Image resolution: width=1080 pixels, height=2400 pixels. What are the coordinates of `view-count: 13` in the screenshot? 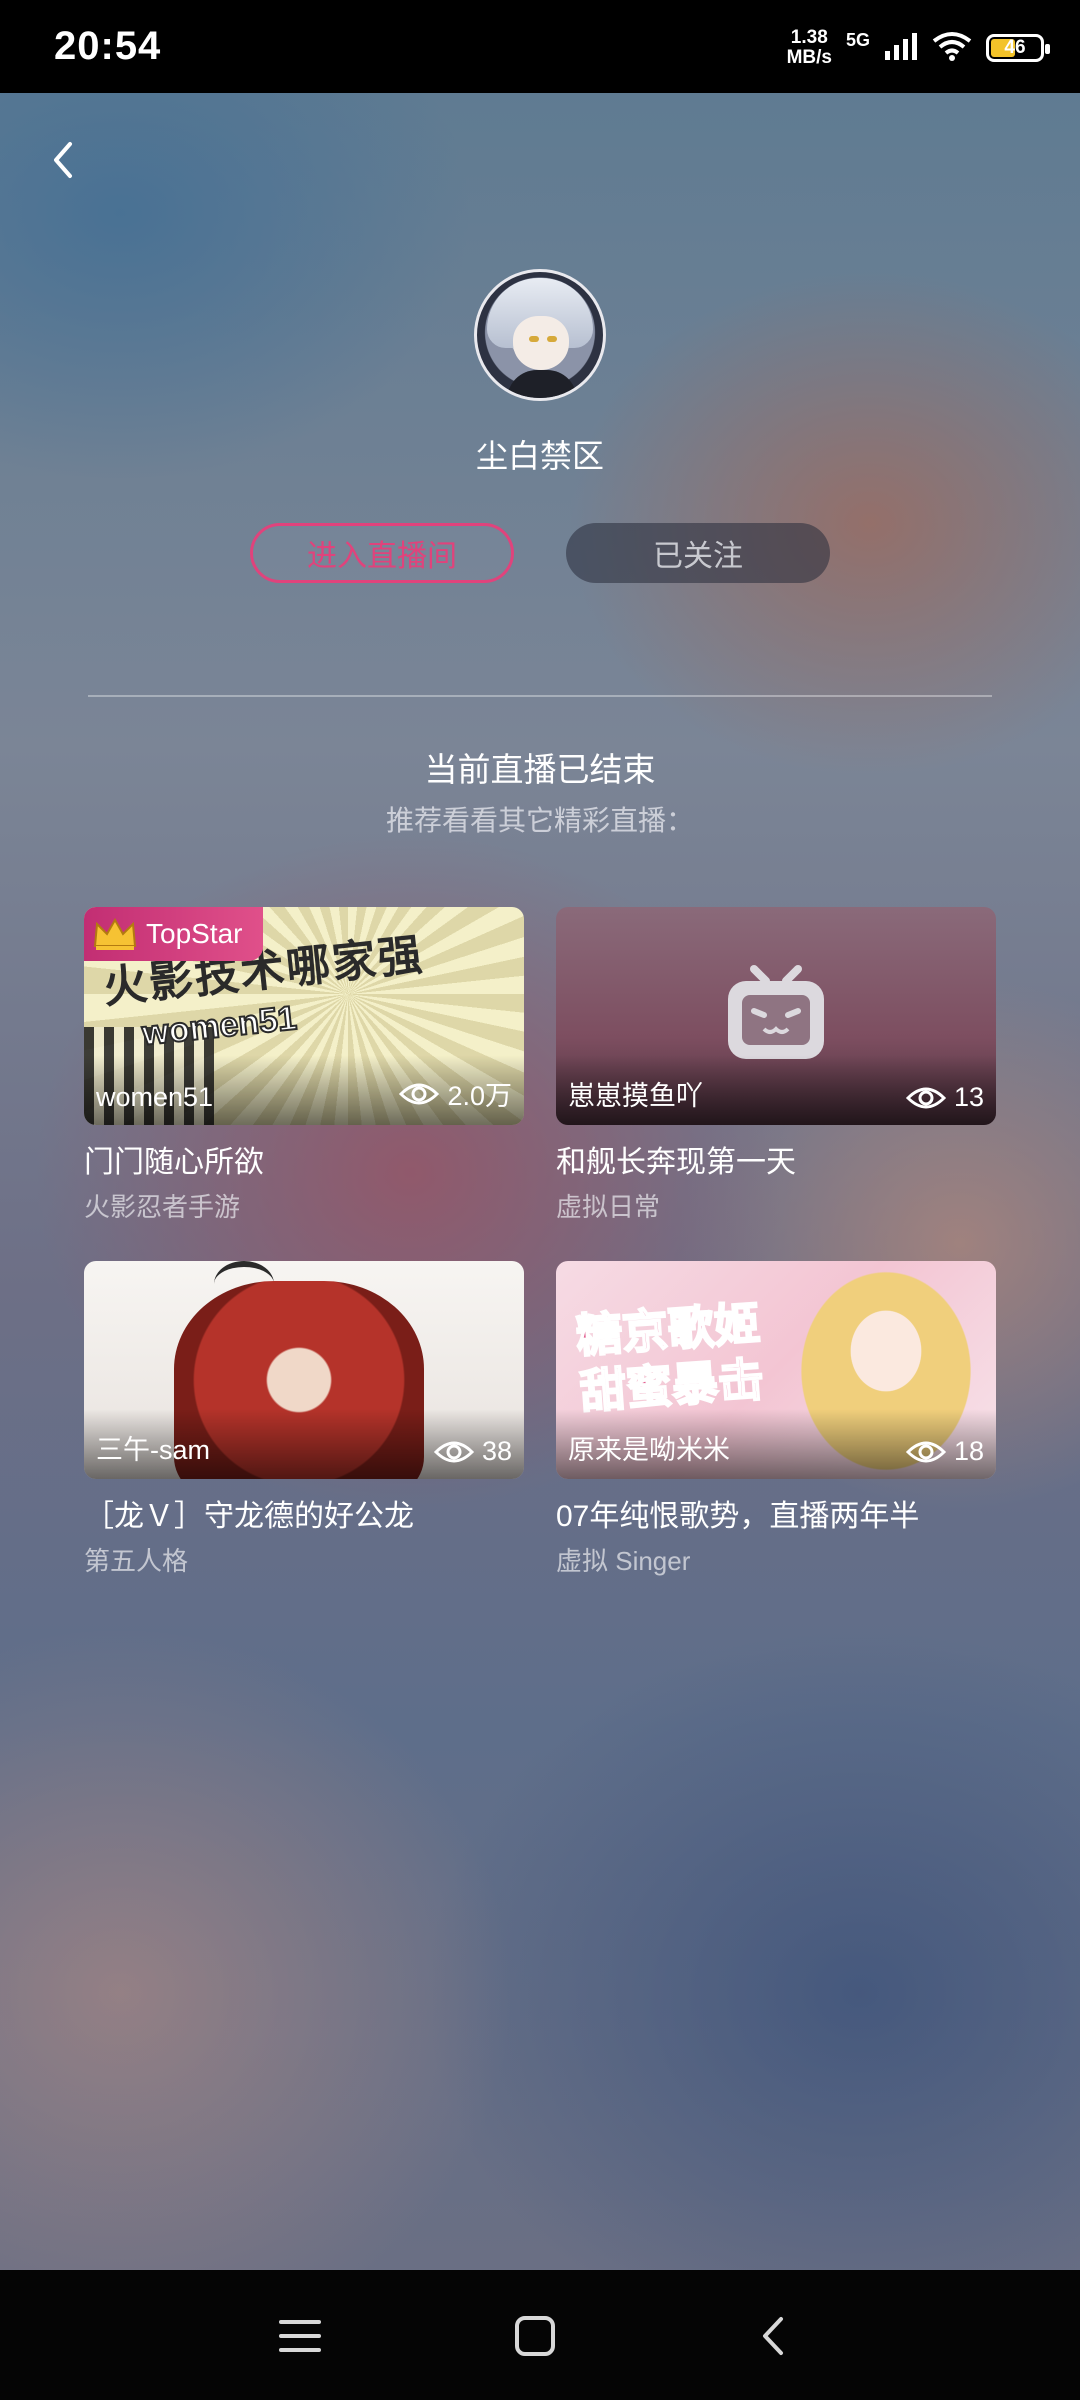 It's located at (968, 1097).